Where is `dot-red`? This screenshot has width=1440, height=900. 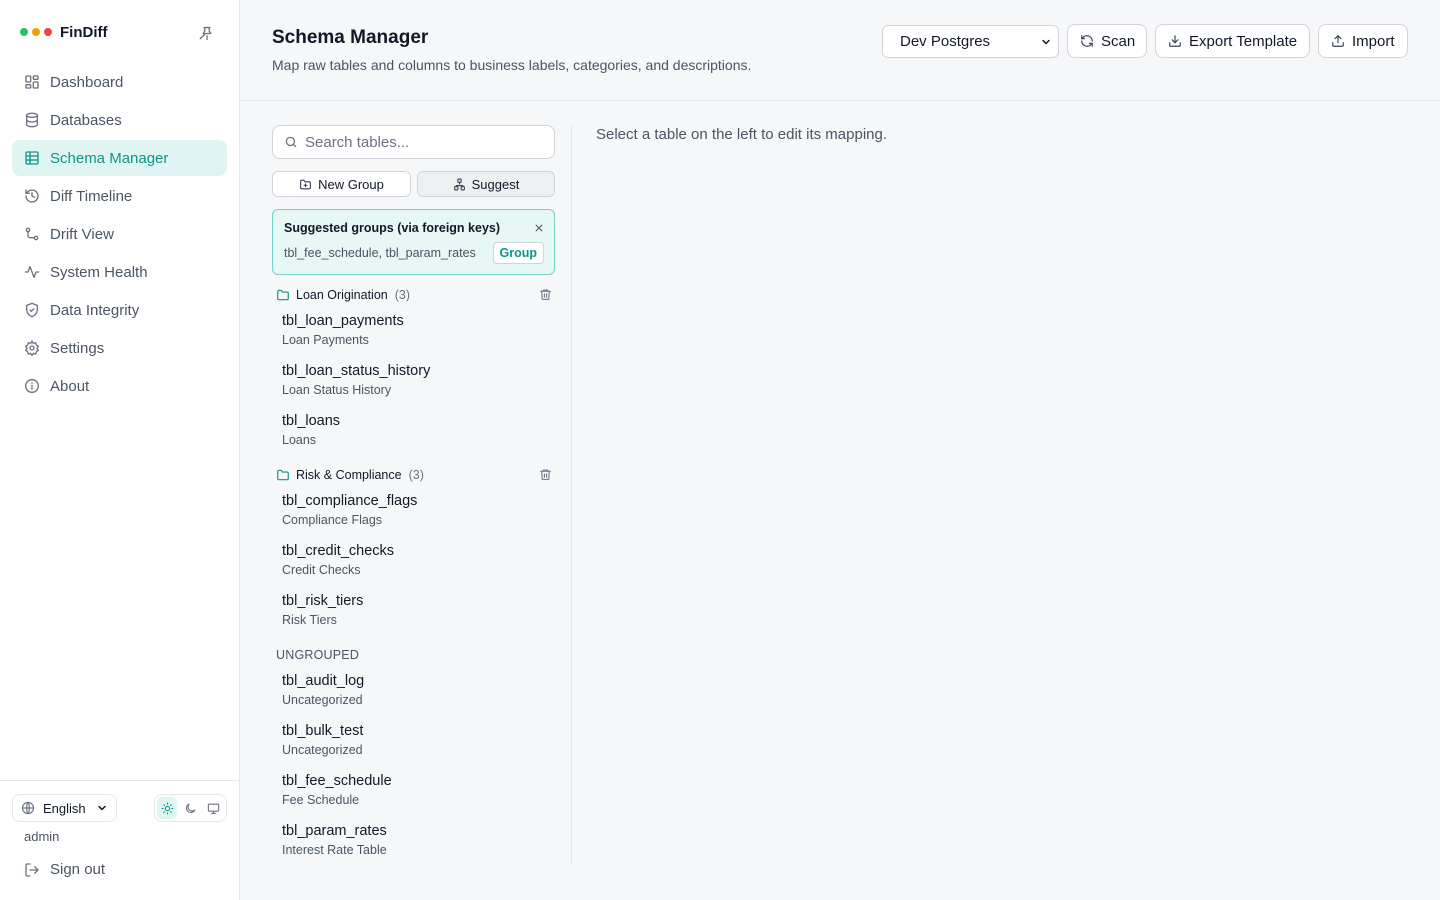 dot-red is located at coordinates (48, 32).